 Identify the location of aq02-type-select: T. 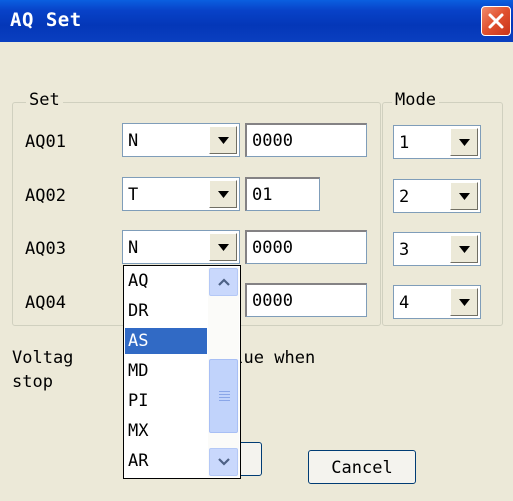
(181, 194).